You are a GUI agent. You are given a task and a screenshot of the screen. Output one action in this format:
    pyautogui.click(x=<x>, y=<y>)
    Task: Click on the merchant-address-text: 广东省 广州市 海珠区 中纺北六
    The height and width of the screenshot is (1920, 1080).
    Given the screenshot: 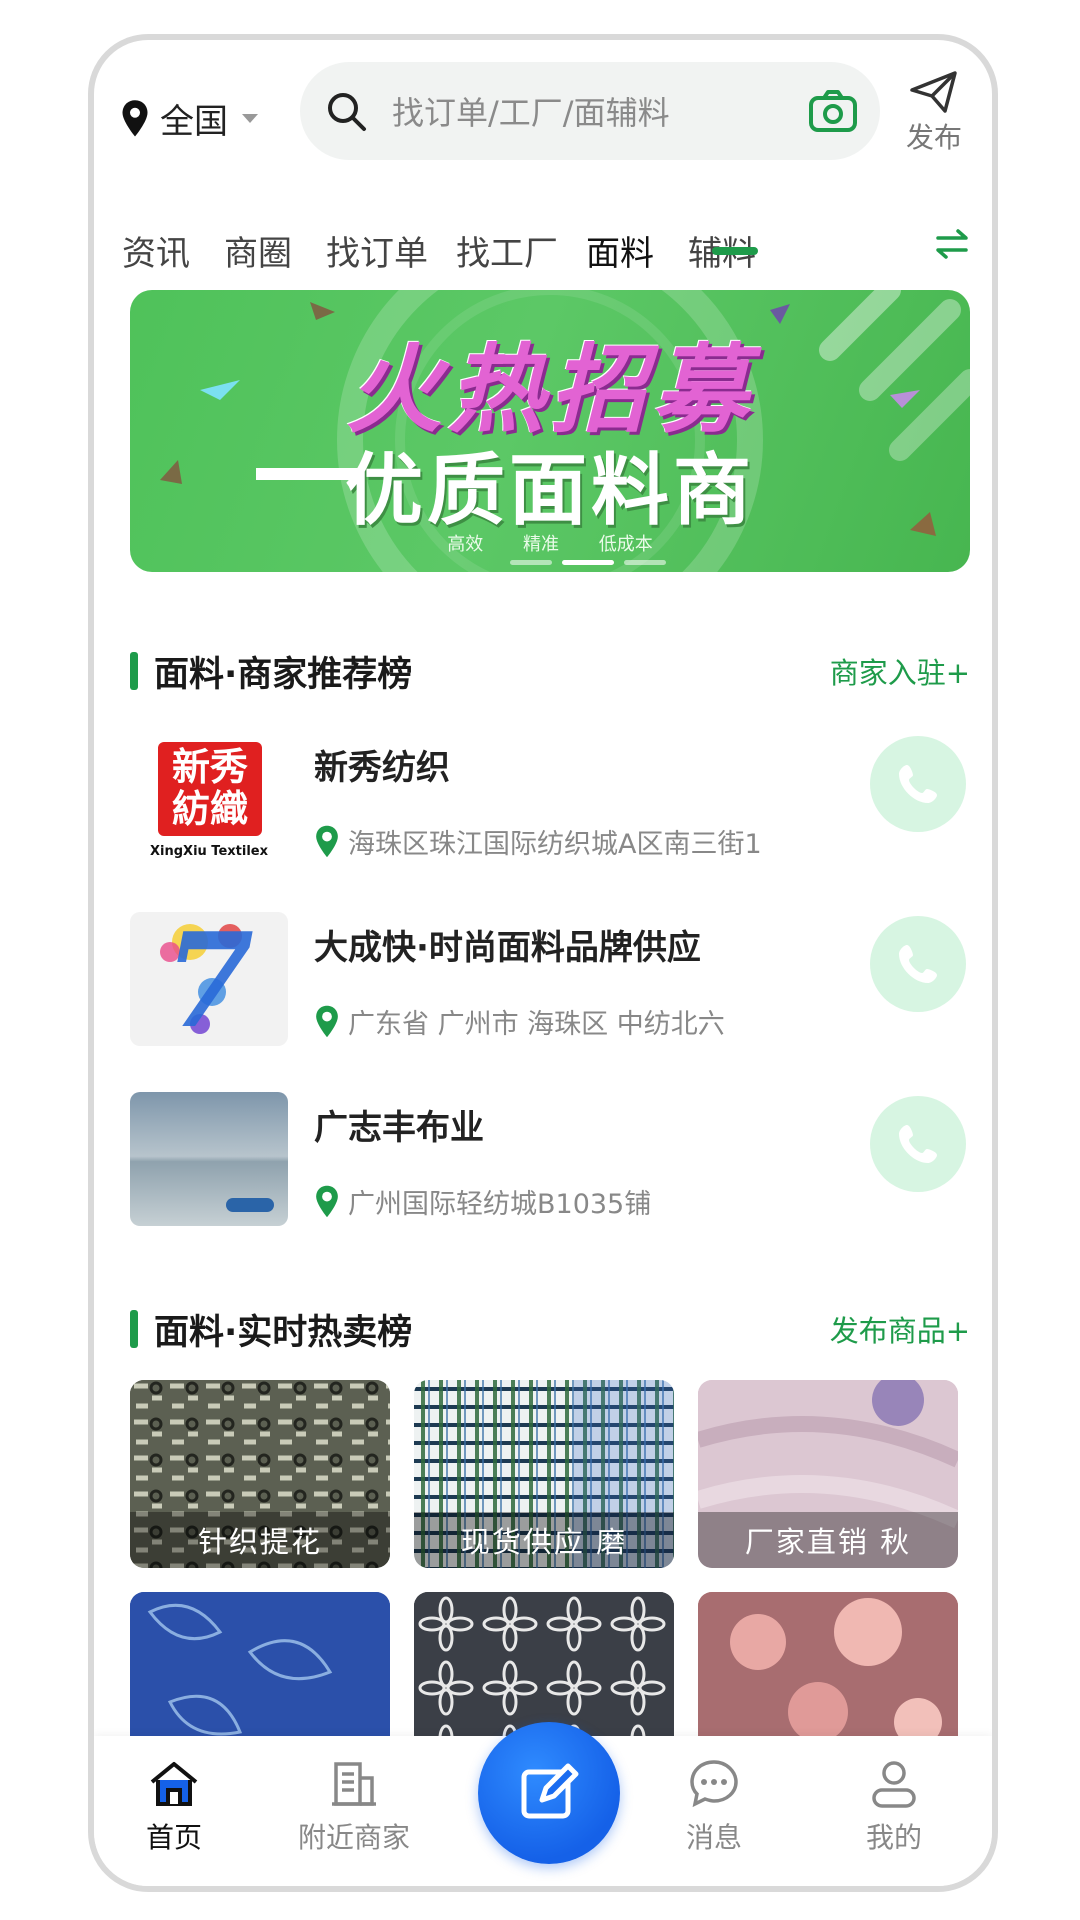 What is the action you would take?
    pyautogui.click(x=536, y=1024)
    